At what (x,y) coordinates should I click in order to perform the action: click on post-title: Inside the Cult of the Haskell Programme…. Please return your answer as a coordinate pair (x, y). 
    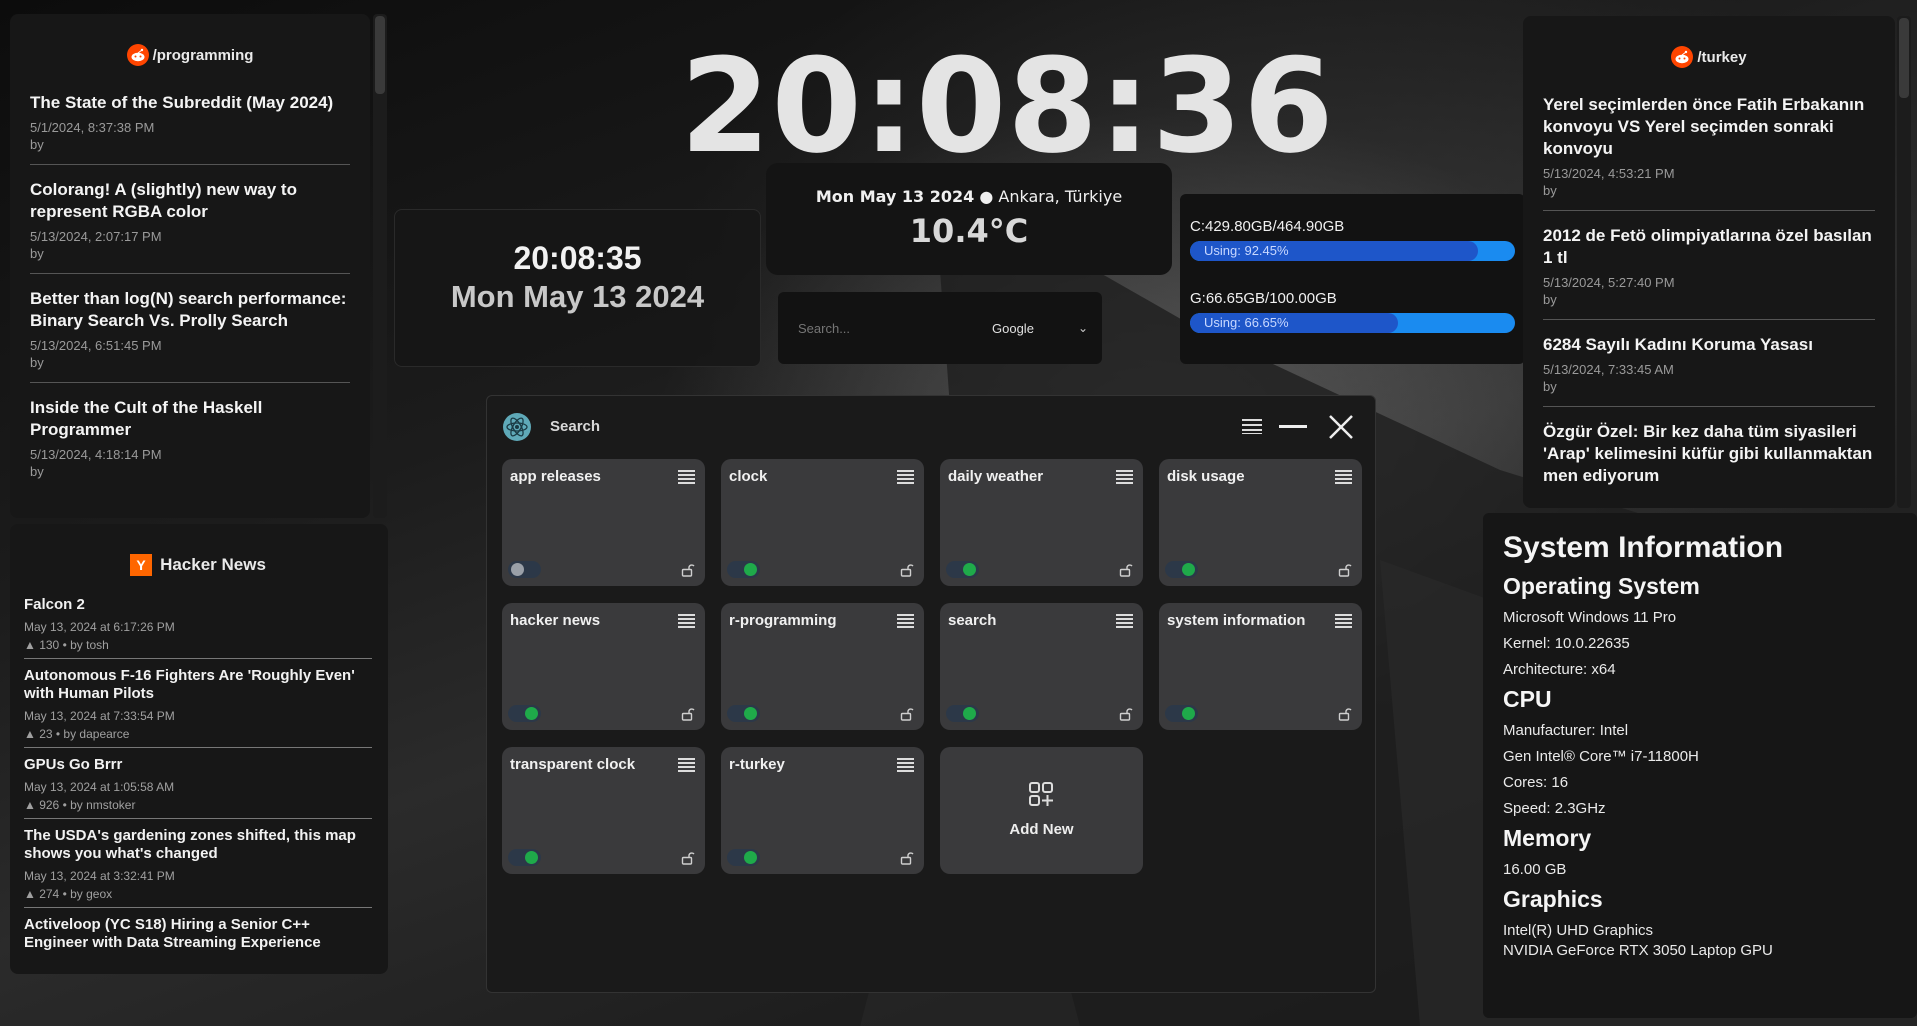
    Looking at the image, I should click on (190, 419).